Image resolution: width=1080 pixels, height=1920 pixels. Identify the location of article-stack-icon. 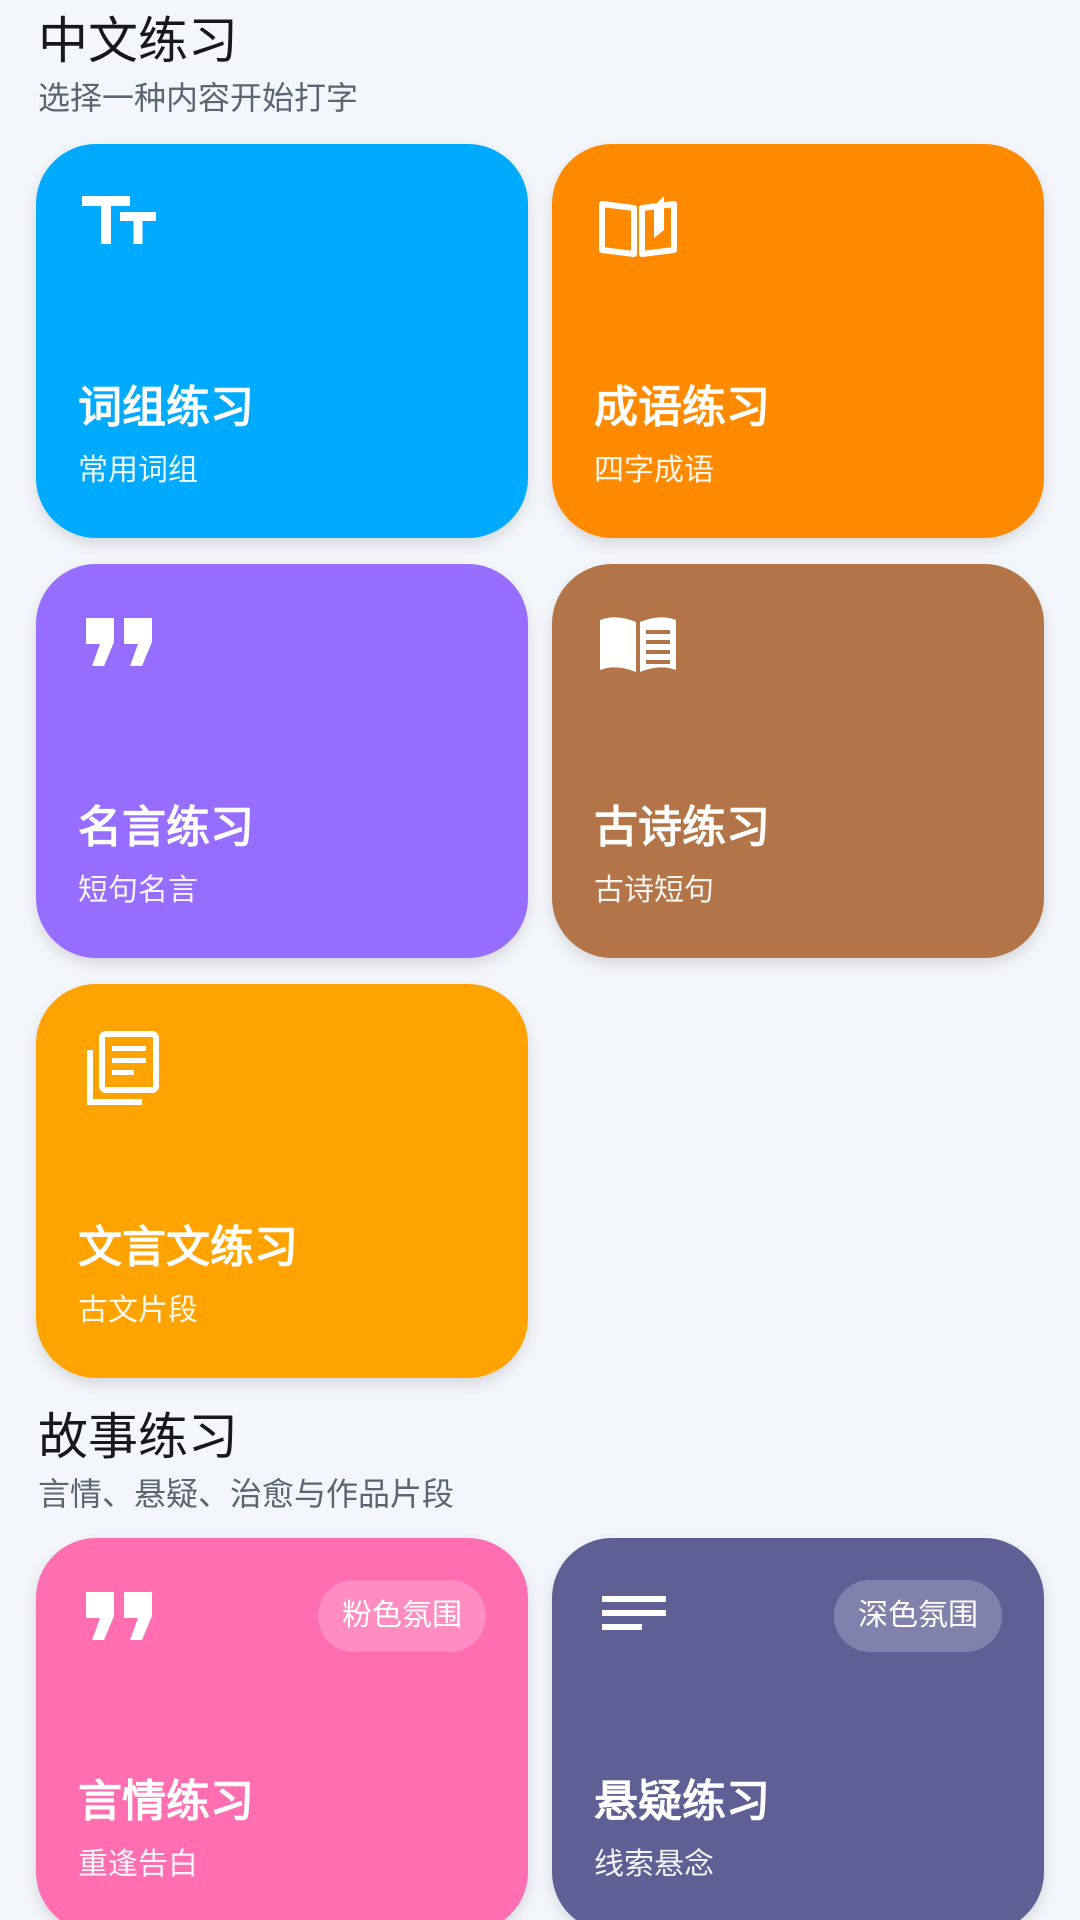
(122, 1070).